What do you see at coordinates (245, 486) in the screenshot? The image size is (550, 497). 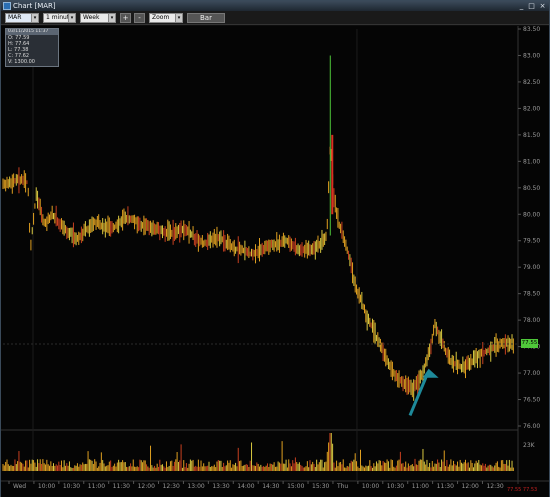 I see `x-tick-label: 14:00` at bounding box center [245, 486].